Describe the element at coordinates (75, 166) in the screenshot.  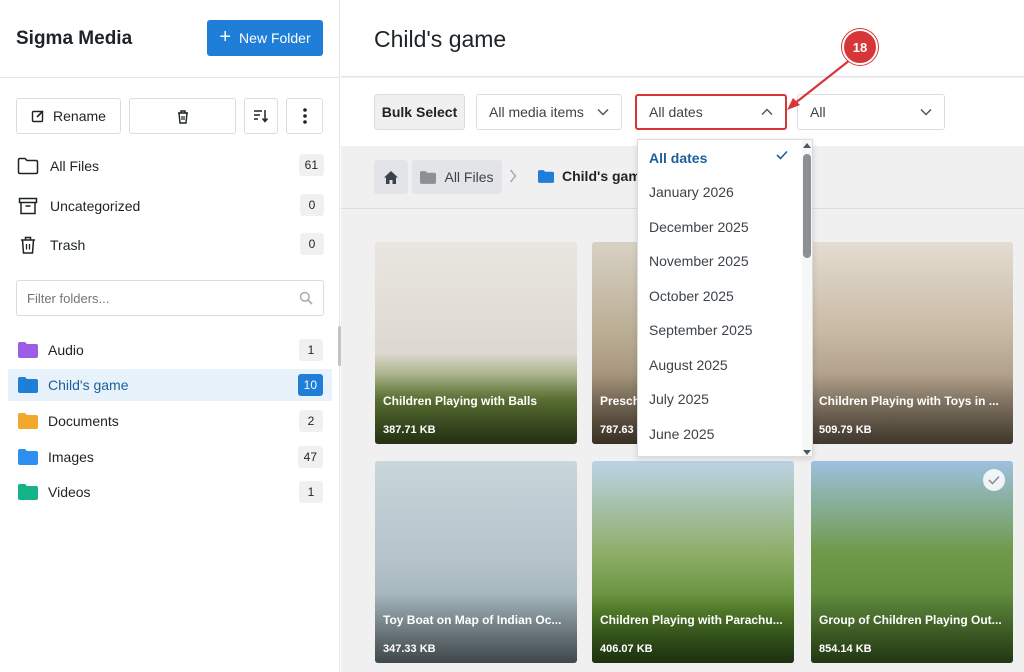
I see `nav-label: All Files` at that location.